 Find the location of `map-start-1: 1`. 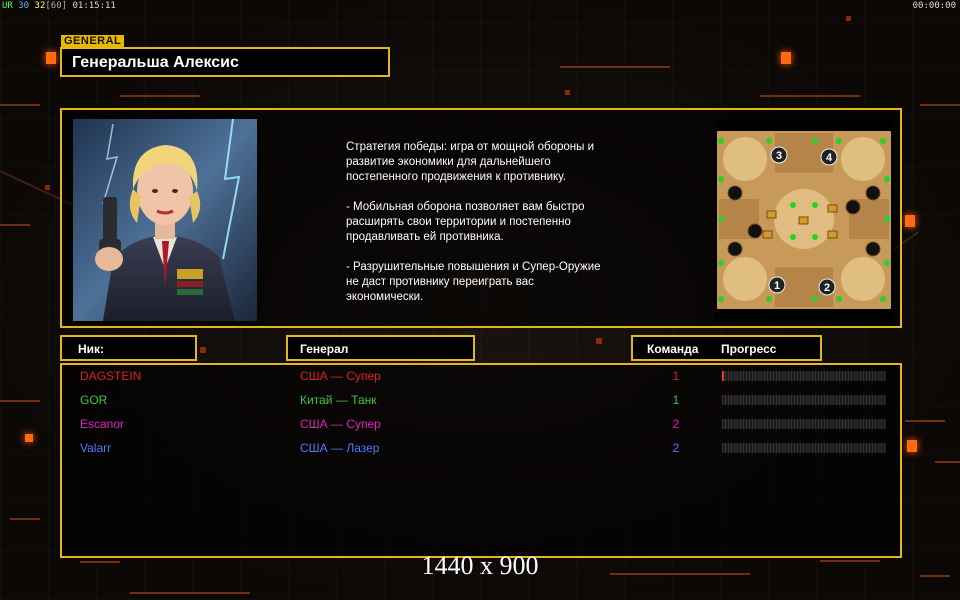

map-start-1: 1 is located at coordinates (777, 286).